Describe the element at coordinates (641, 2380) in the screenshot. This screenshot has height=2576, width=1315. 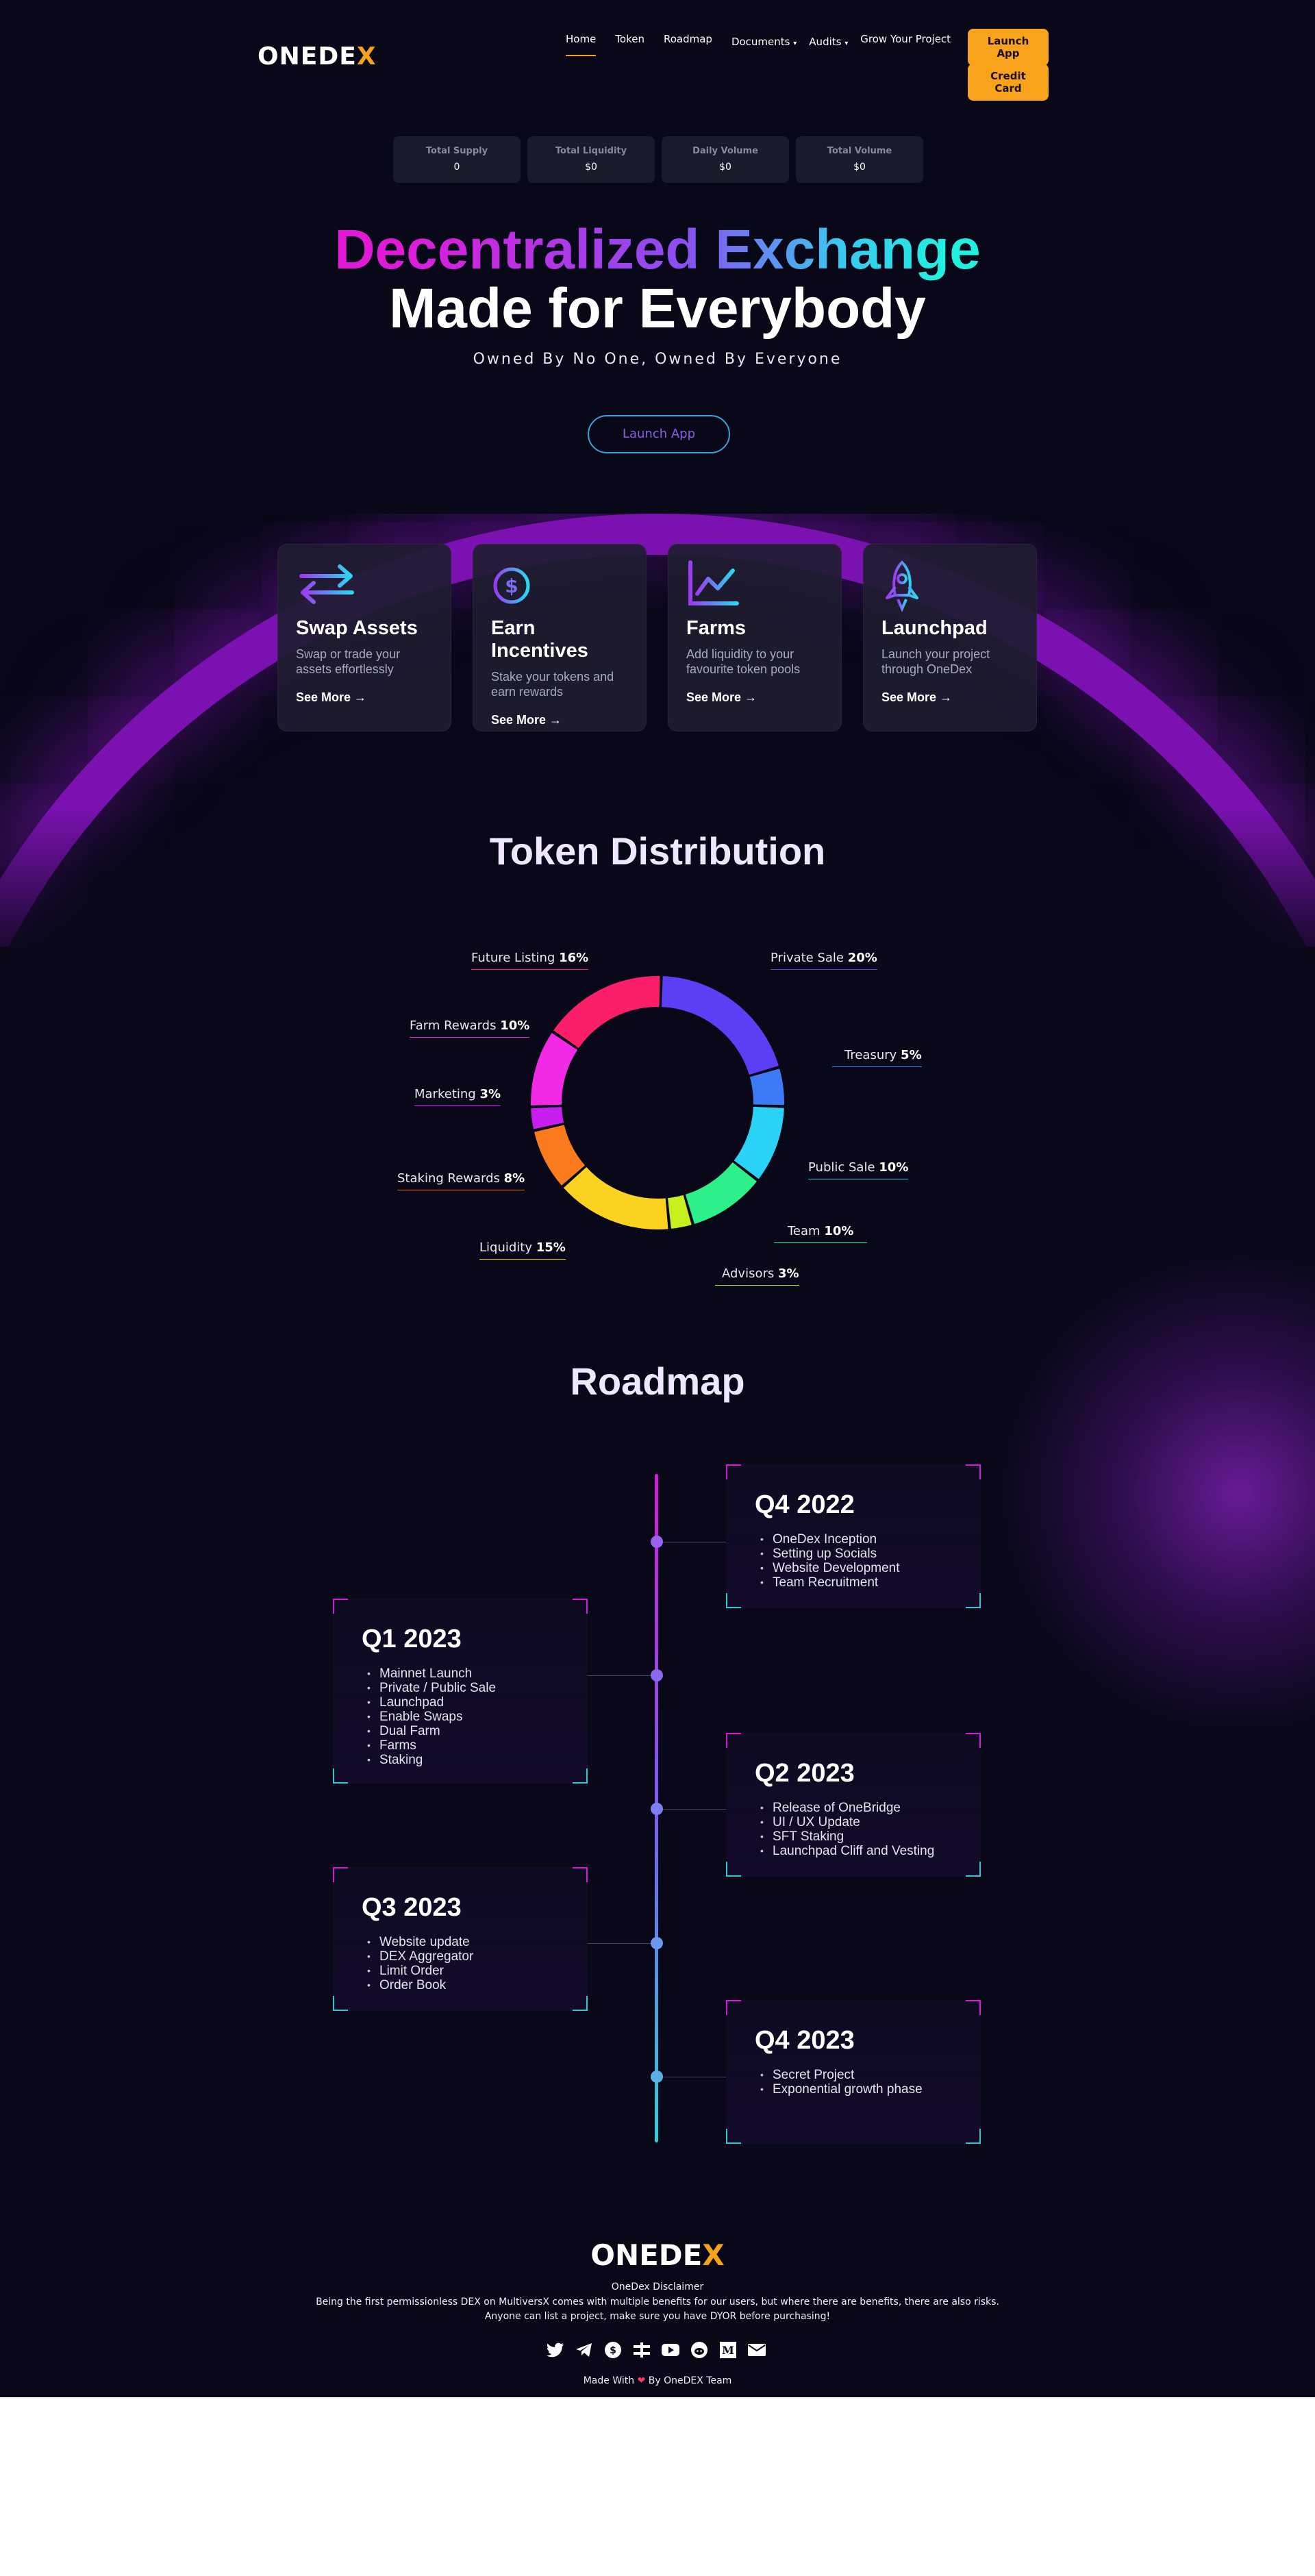
I see `heart-icon: ❤` at that location.